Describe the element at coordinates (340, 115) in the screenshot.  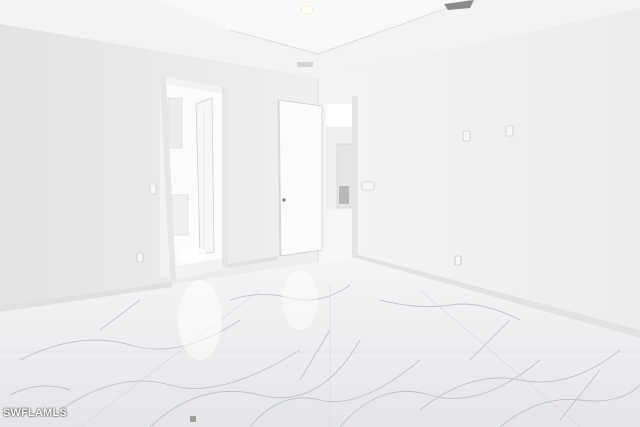
I see `hallway-ceiling` at that location.